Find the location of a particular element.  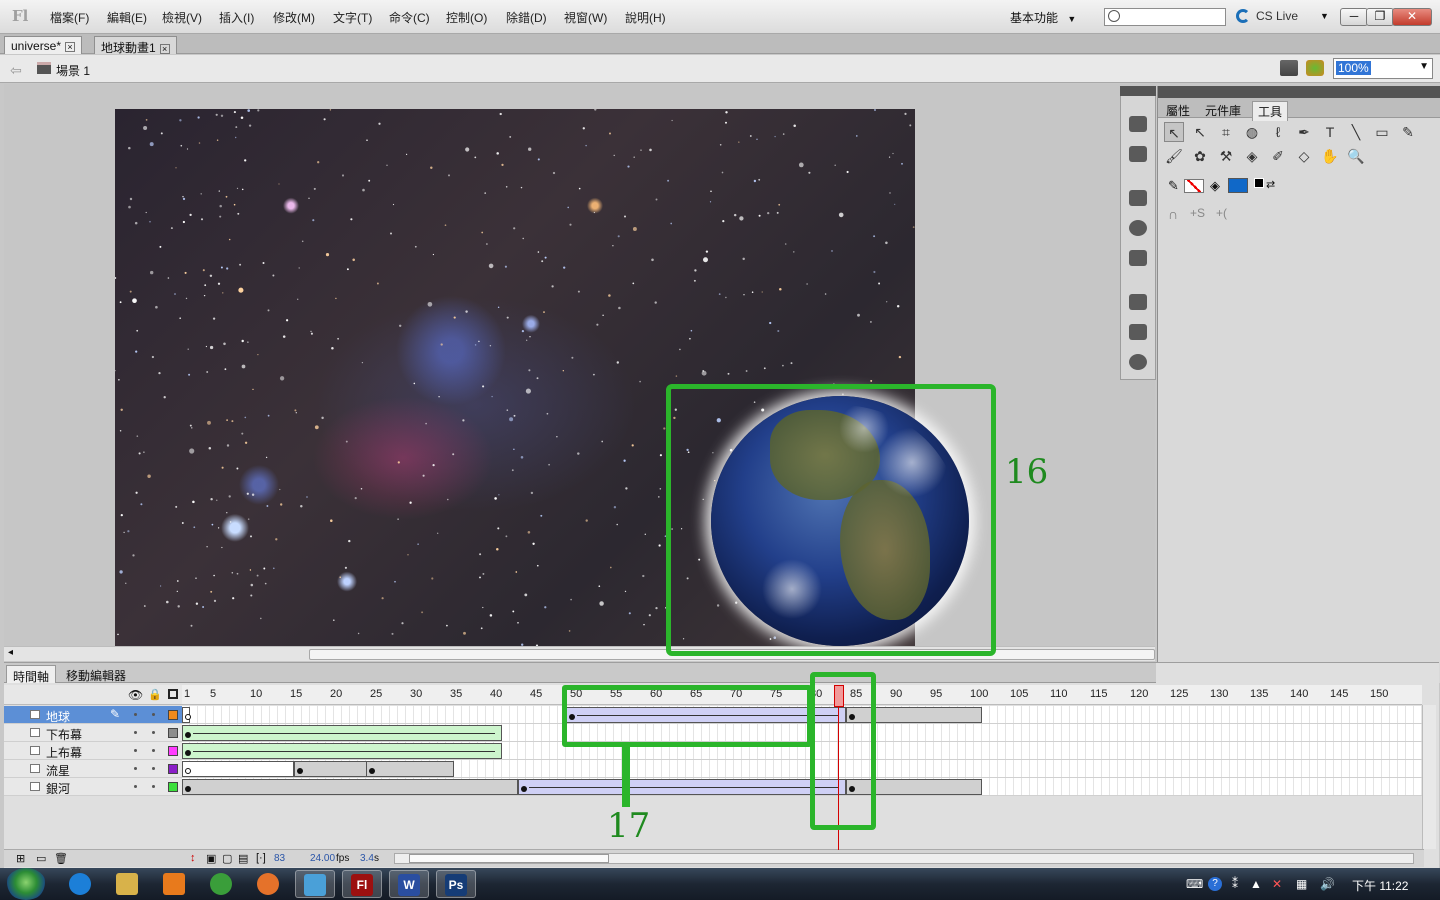

menu-edit: 編輯(E) is located at coordinates (127, 17).